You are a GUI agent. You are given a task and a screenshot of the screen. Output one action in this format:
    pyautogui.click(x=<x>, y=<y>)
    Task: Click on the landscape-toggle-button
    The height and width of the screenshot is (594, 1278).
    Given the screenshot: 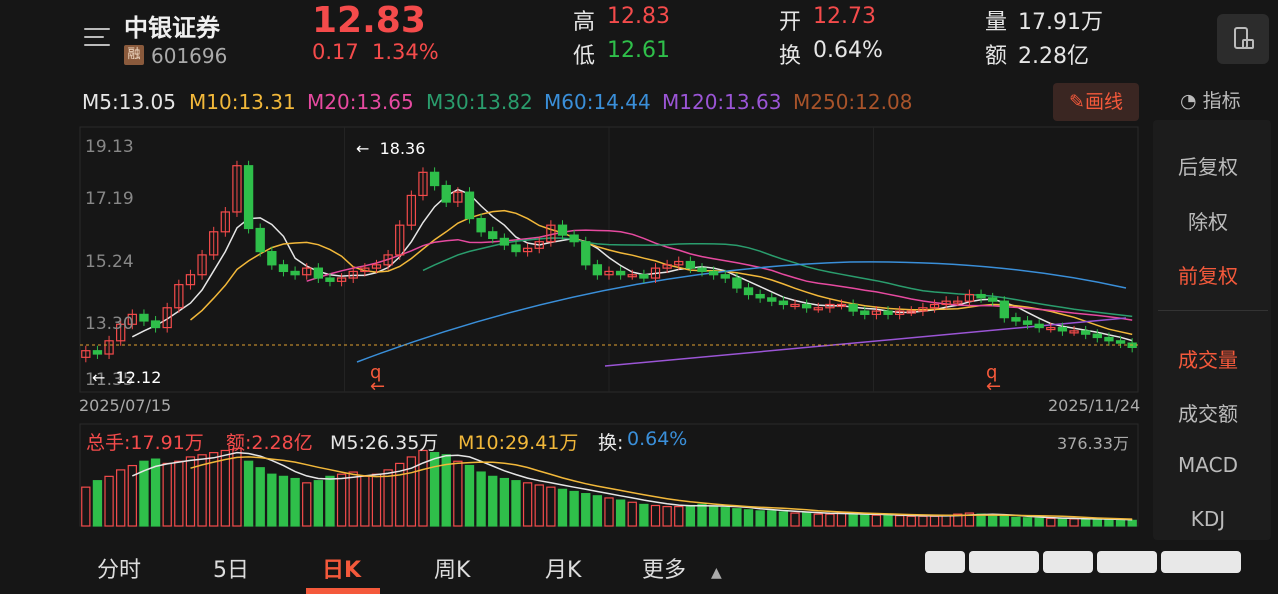 What is the action you would take?
    pyautogui.click(x=1243, y=39)
    